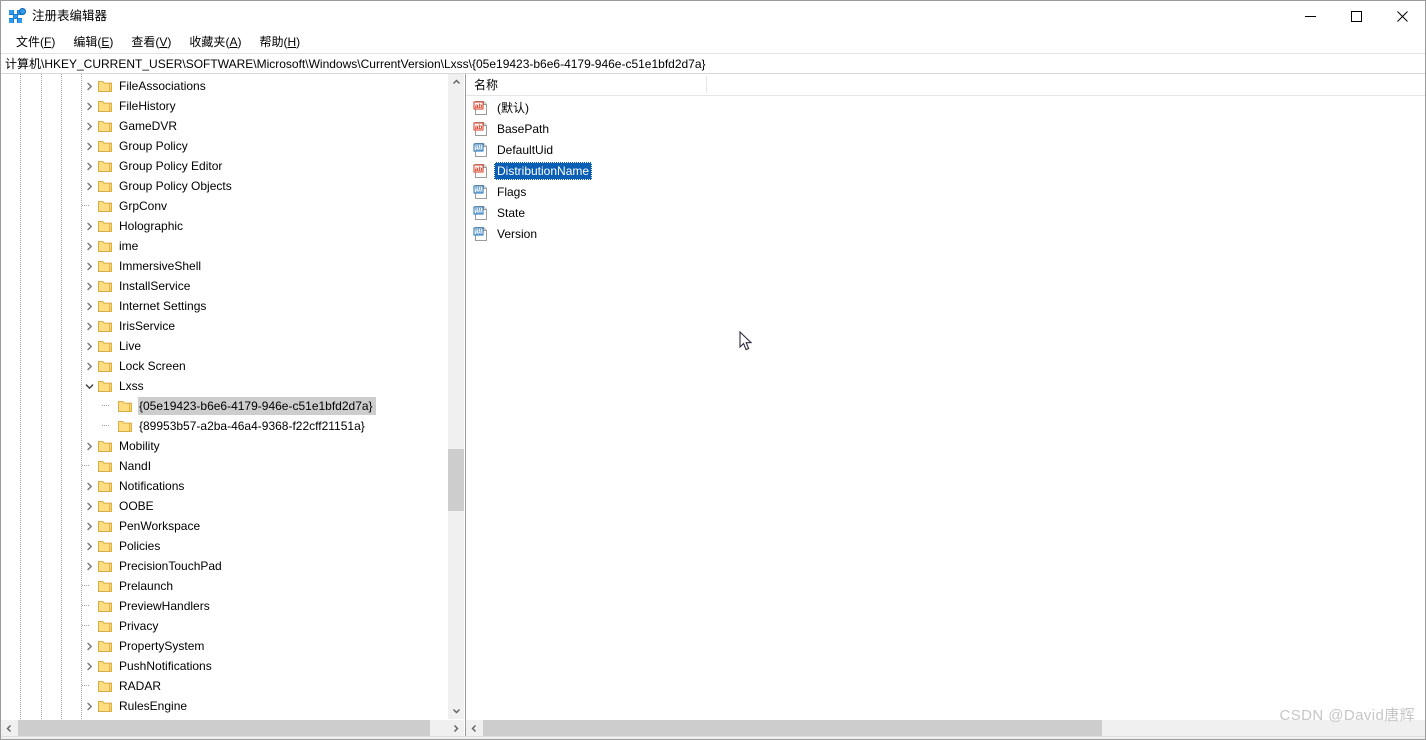 This screenshot has width=1426, height=740. I want to click on column-divider, so click(706, 84).